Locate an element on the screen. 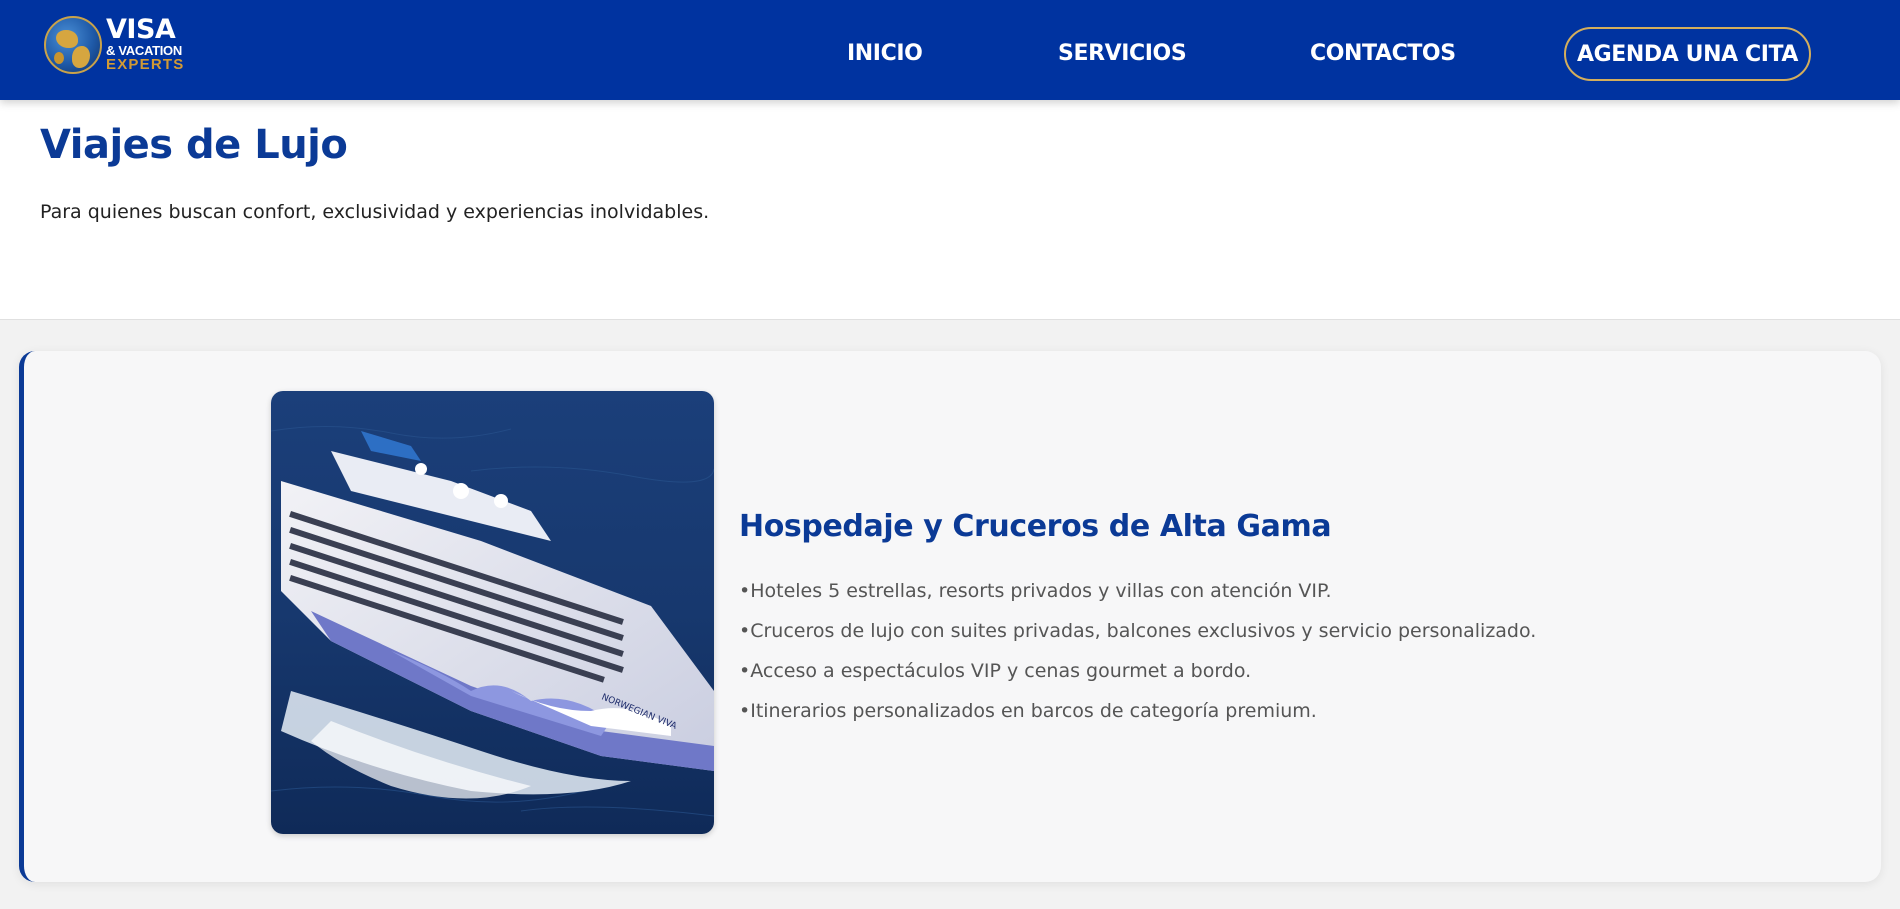 The image size is (1900, 909). nav-link-contactos: CONTACTOS is located at coordinates (1383, 53).